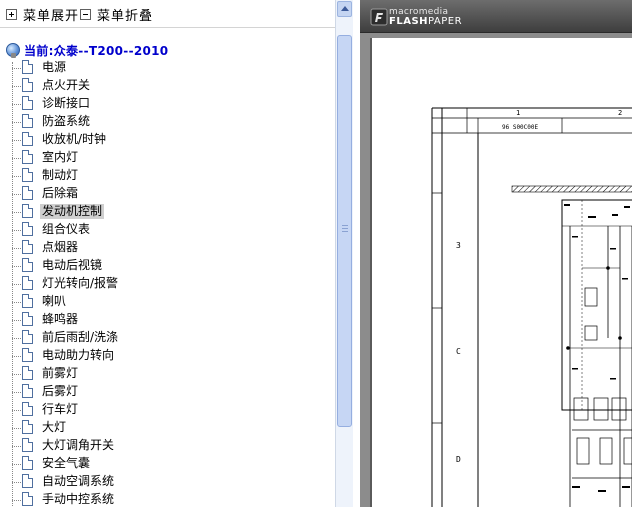 This screenshot has height=507, width=632. Describe the element at coordinates (167, 86) in the screenshot. I see `tree-item: 点火开关` at that location.